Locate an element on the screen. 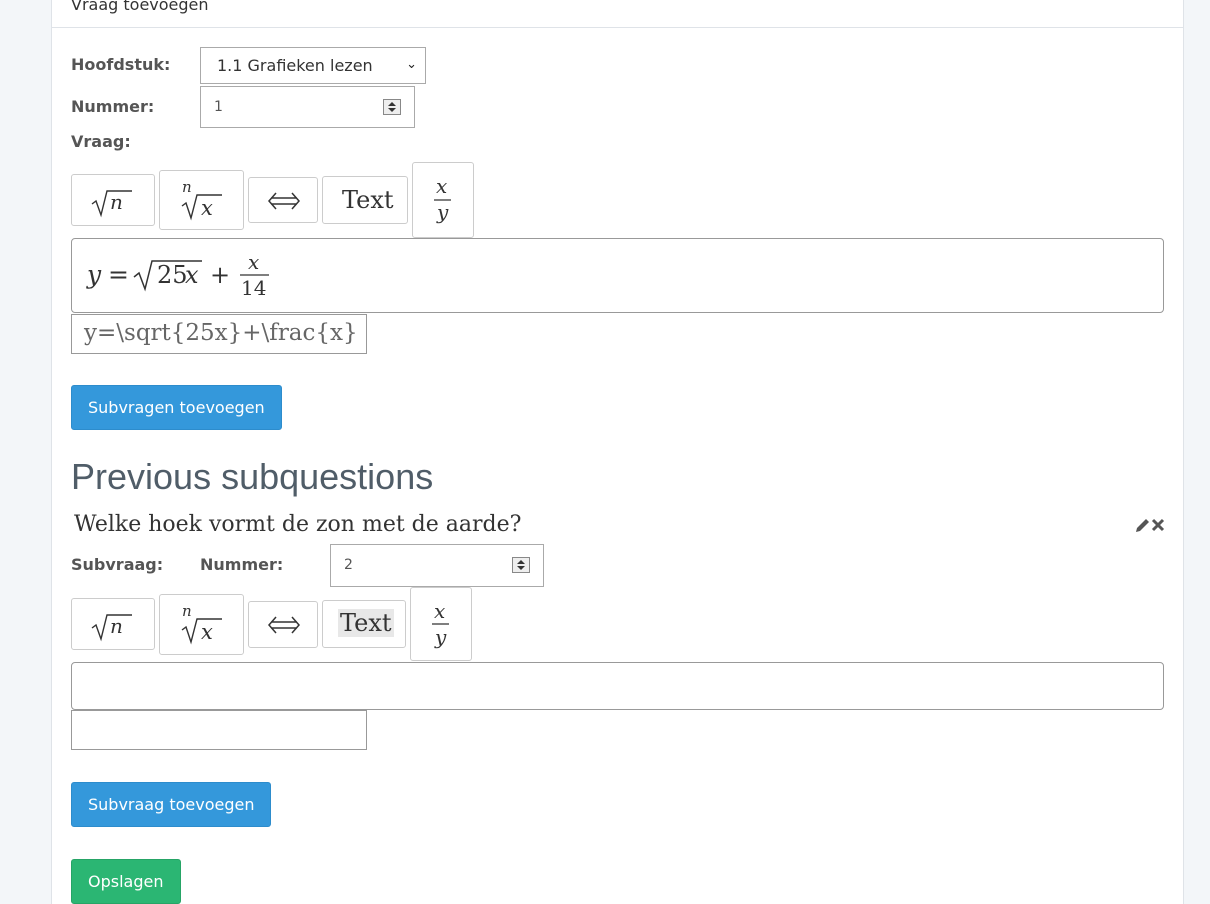 This screenshot has width=1210, height=904. latex-input: y=\sqrt{25x}+\frac{x} is located at coordinates (219, 334).